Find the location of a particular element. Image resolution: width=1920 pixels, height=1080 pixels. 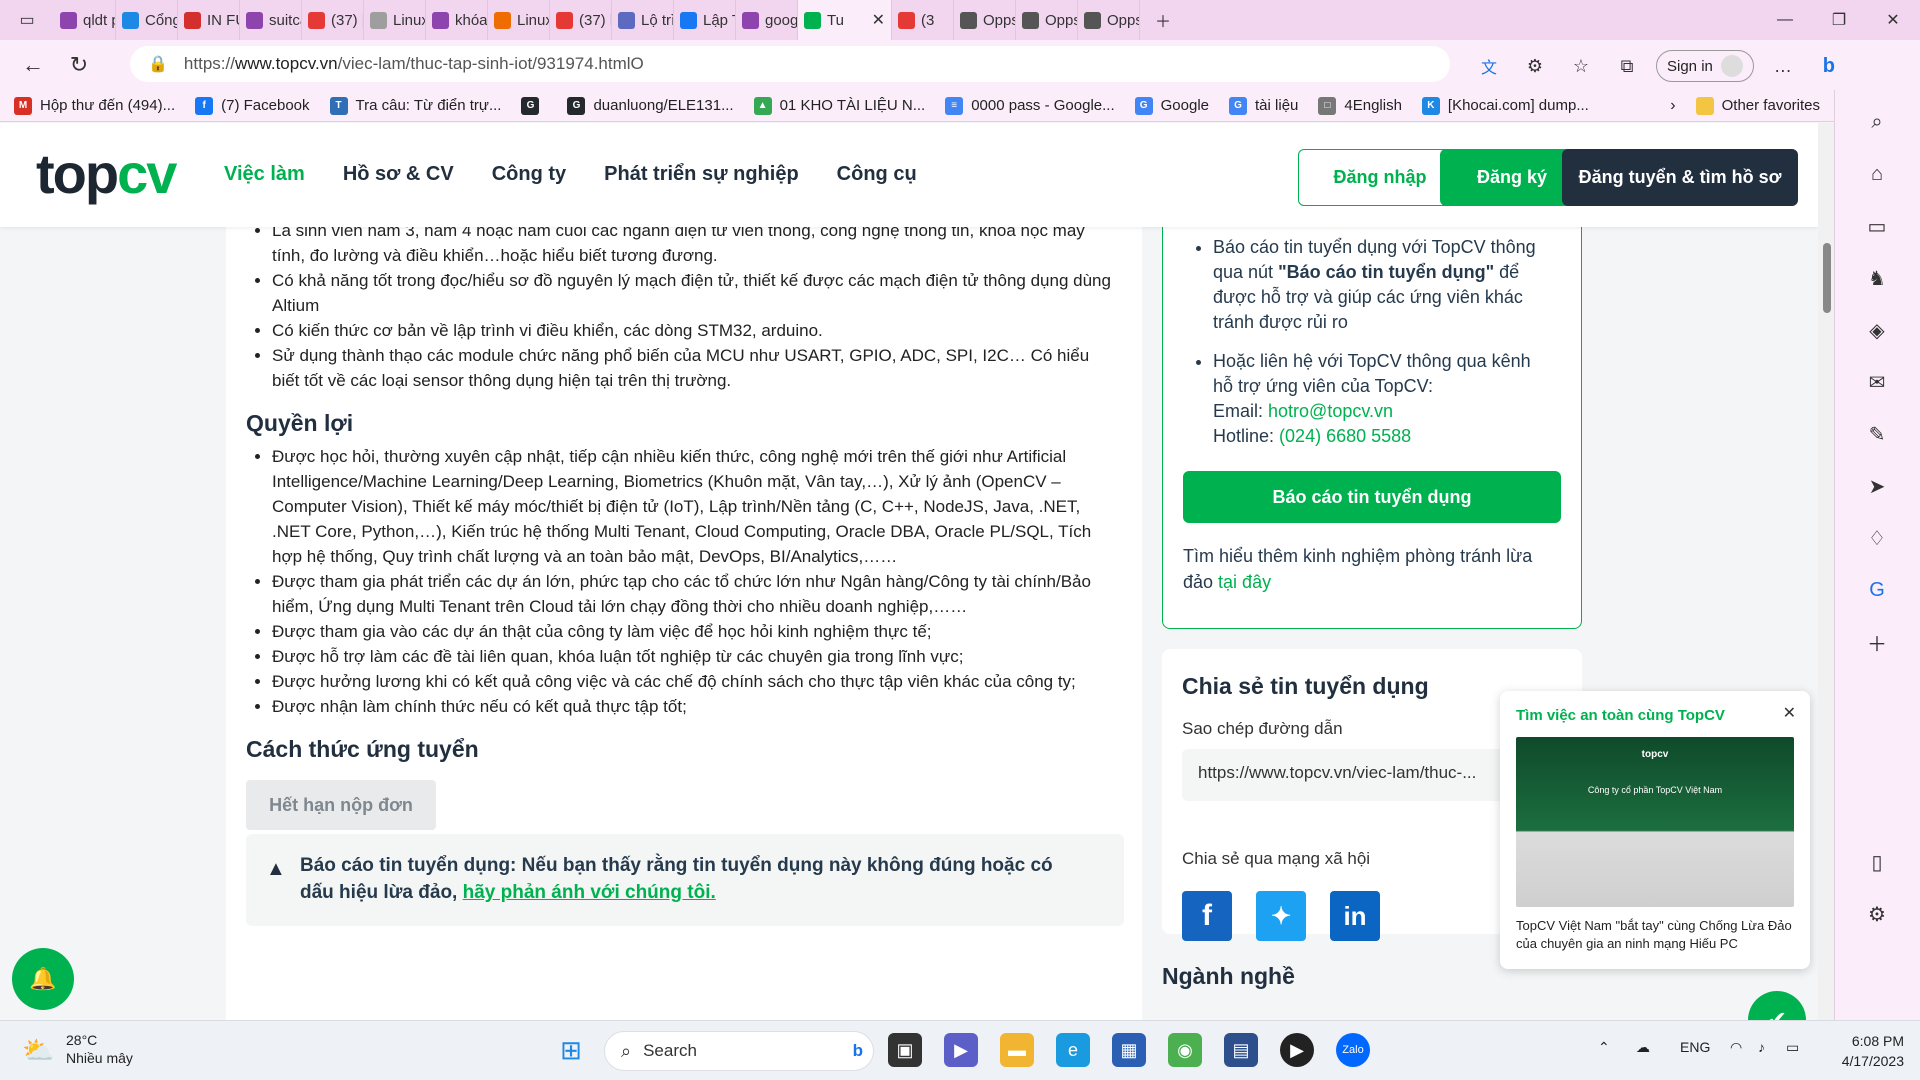

browser-tab: IN FUL is located at coordinates (209, 20).